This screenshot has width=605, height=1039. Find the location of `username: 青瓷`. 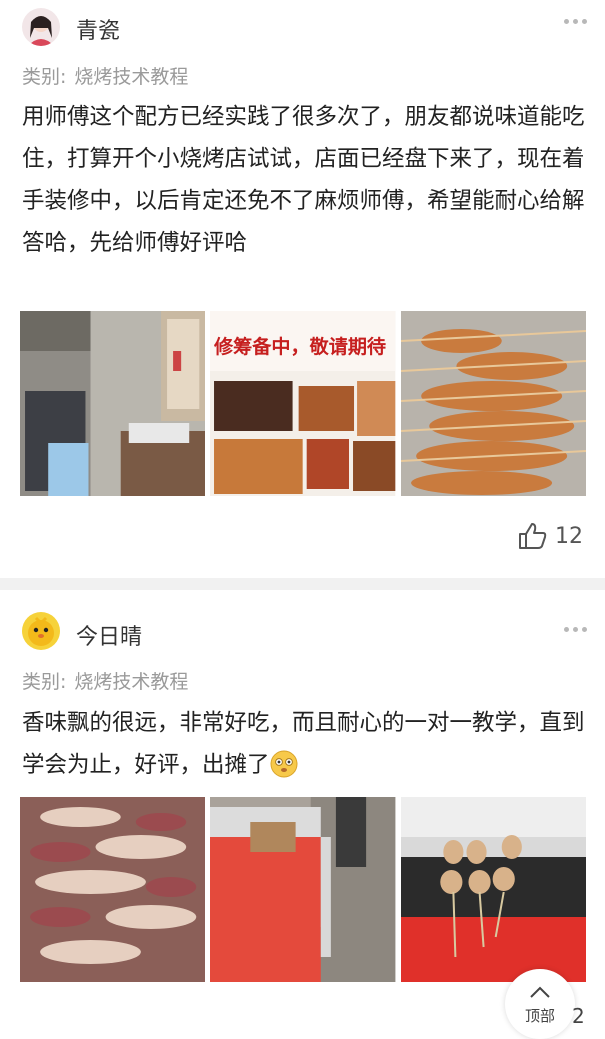

username: 青瓷 is located at coordinates (98, 29).